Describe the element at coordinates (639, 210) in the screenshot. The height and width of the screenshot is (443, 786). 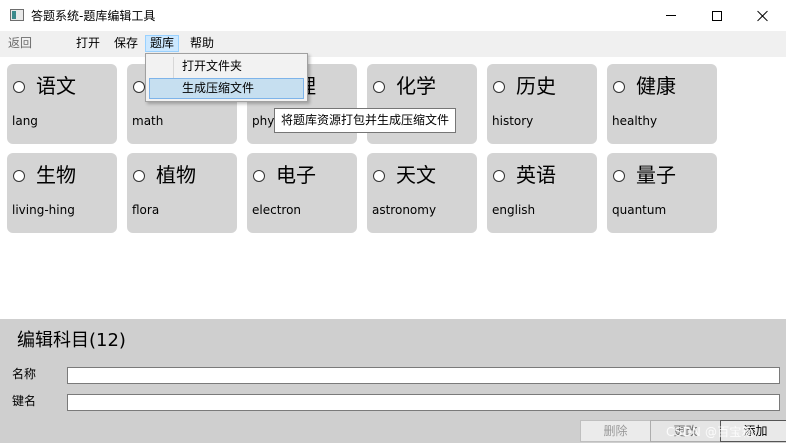
I see `subject-key: quantum` at that location.